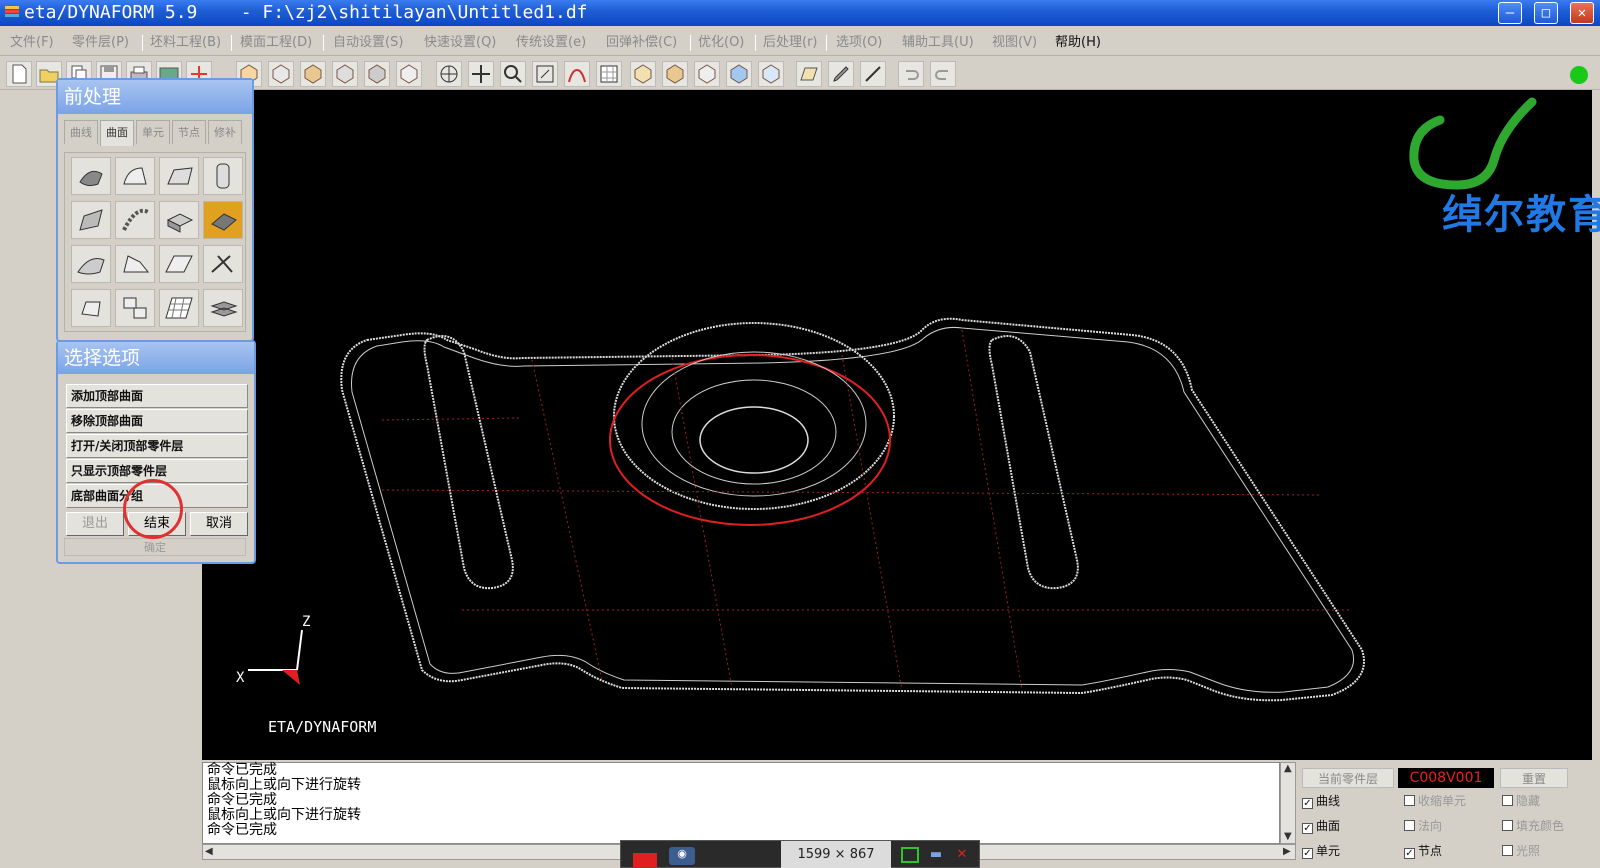 The image size is (1600, 868). I want to click on checkbox-elements: ✓ 单元, so click(1321, 850).